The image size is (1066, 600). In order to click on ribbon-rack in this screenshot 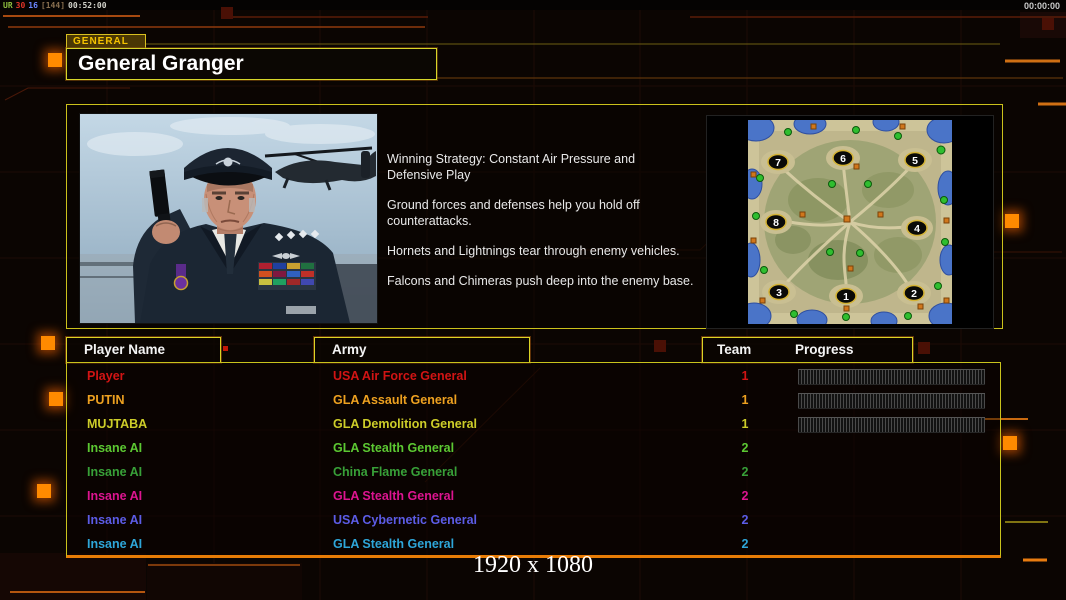, I will do `click(287, 276)`.